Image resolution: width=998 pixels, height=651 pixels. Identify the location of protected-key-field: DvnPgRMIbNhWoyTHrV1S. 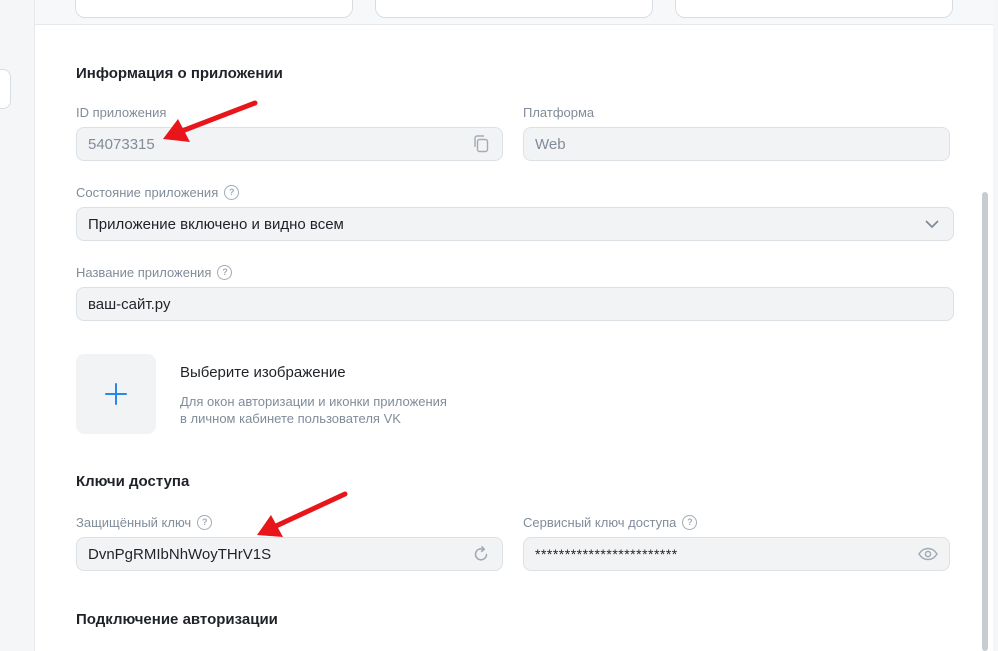
(289, 554).